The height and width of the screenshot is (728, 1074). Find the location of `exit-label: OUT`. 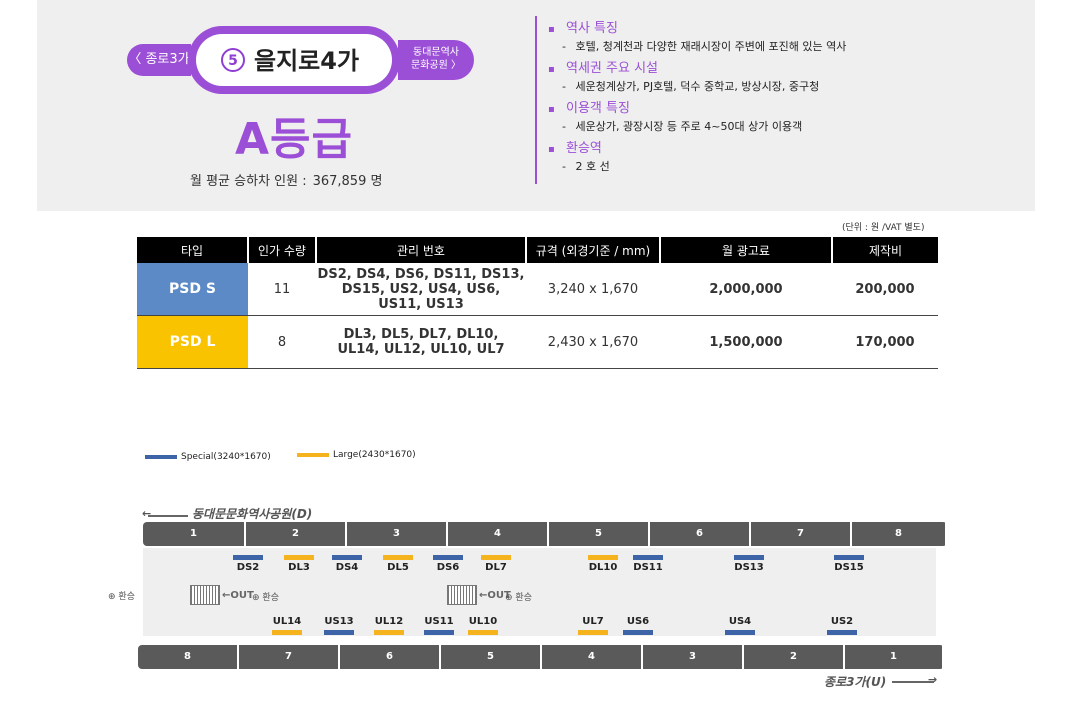

exit-label: OUT is located at coordinates (242, 595).